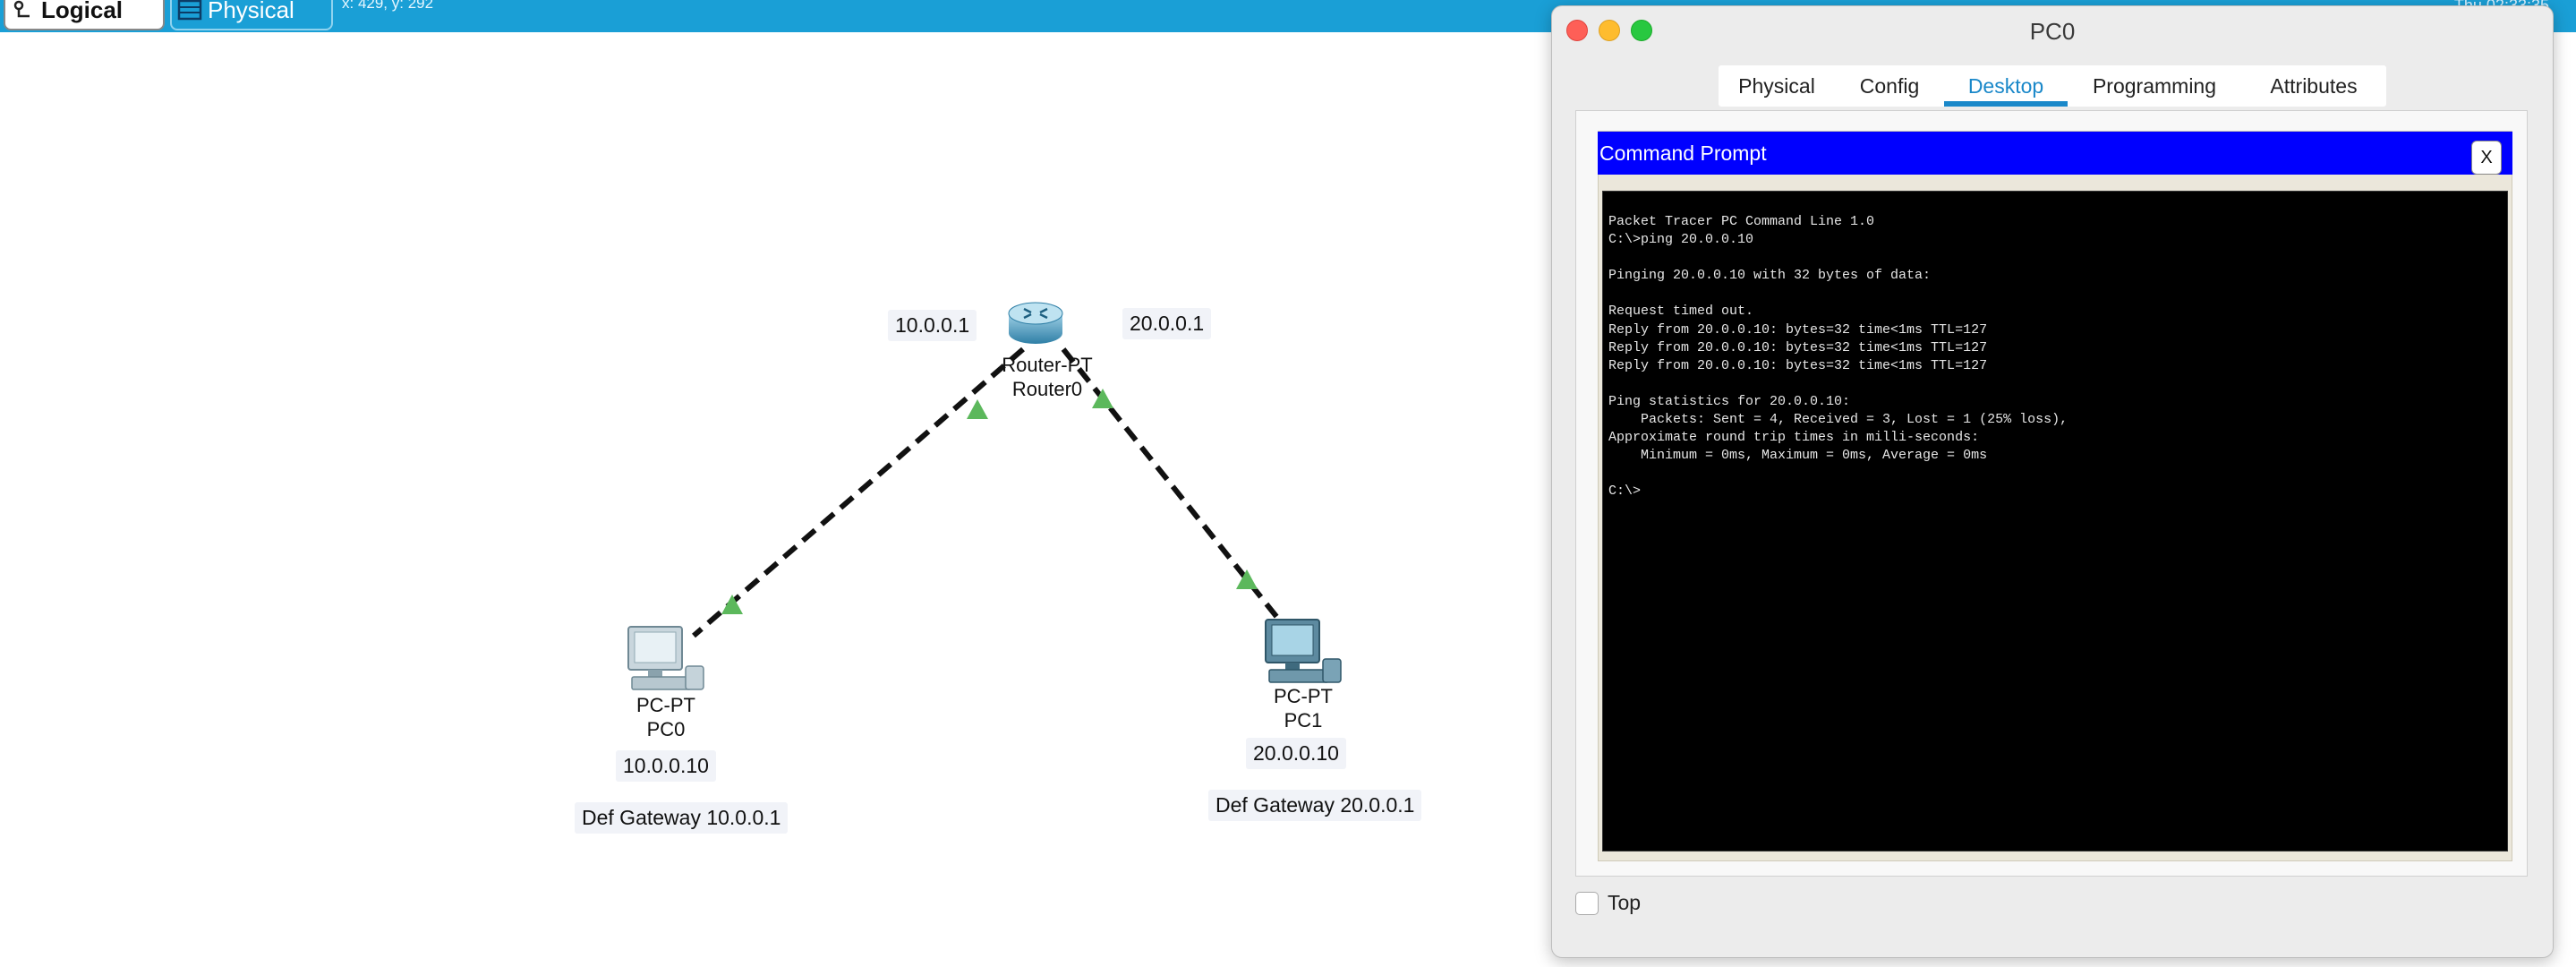 The width and height of the screenshot is (2576, 967). I want to click on pc1-computer-icon, so click(1303, 651).